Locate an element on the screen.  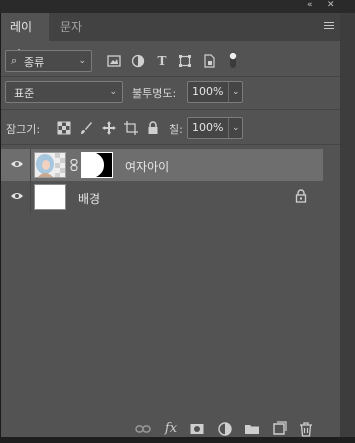
blend-mode-select: 표준 ⌄ is located at coordinates (64, 92).